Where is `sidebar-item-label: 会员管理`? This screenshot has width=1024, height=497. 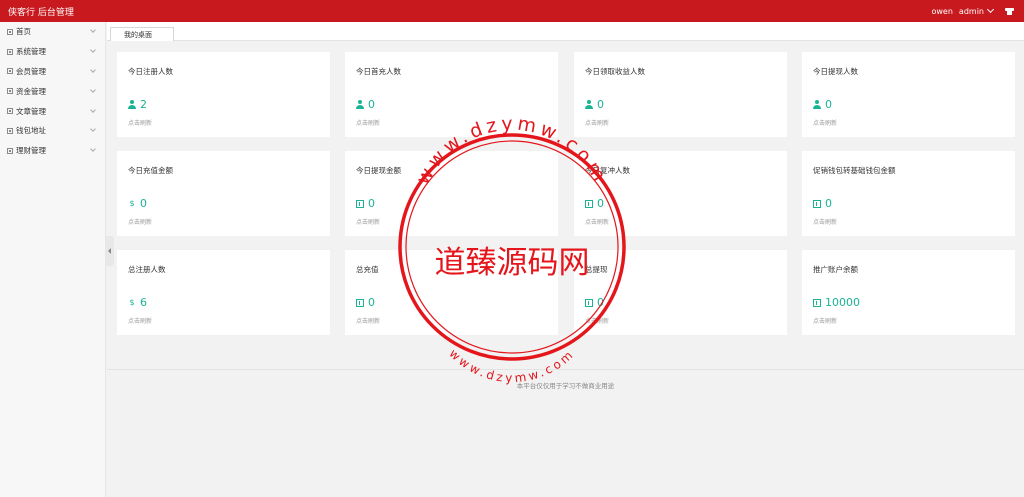
sidebar-item-label: 会员管理 is located at coordinates (31, 71).